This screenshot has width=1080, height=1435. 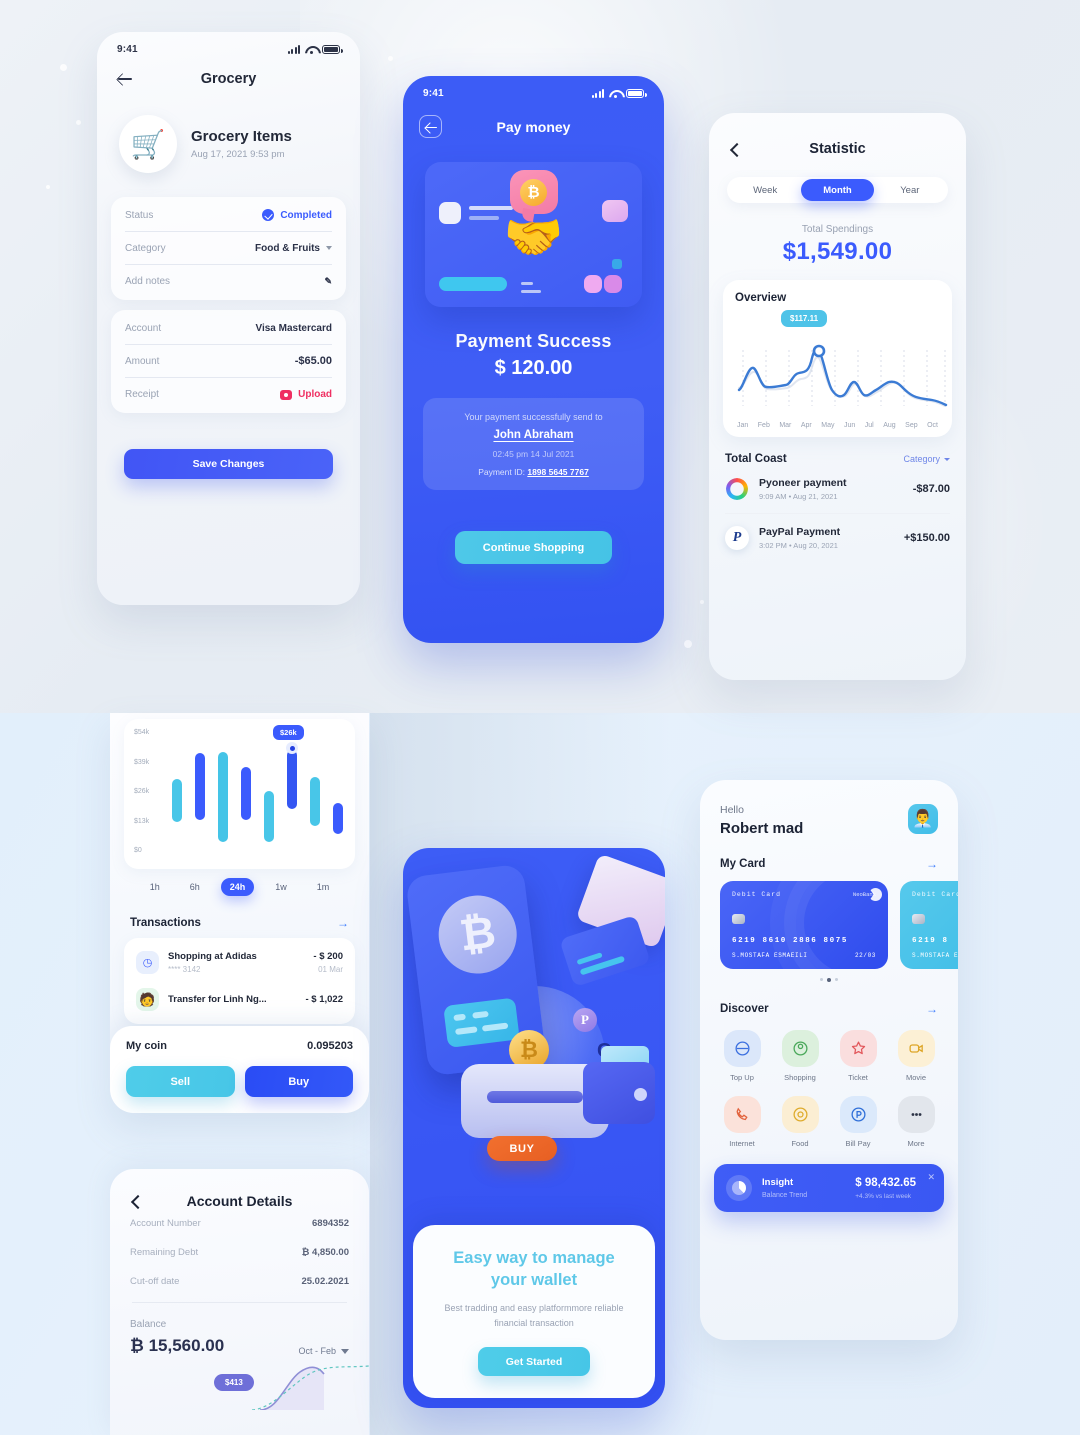 What do you see at coordinates (328, 281) in the screenshot?
I see `edit-pencil-icon: ✎` at bounding box center [328, 281].